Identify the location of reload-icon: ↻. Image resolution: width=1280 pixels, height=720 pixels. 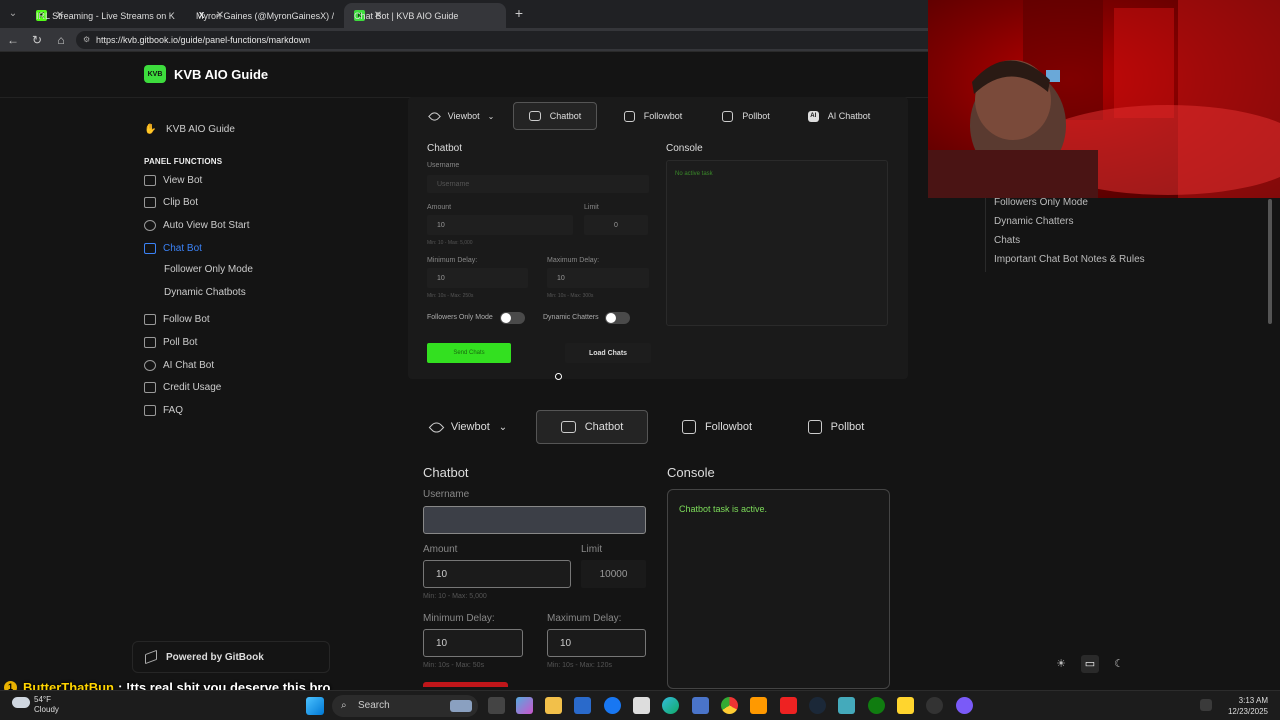
(37, 40).